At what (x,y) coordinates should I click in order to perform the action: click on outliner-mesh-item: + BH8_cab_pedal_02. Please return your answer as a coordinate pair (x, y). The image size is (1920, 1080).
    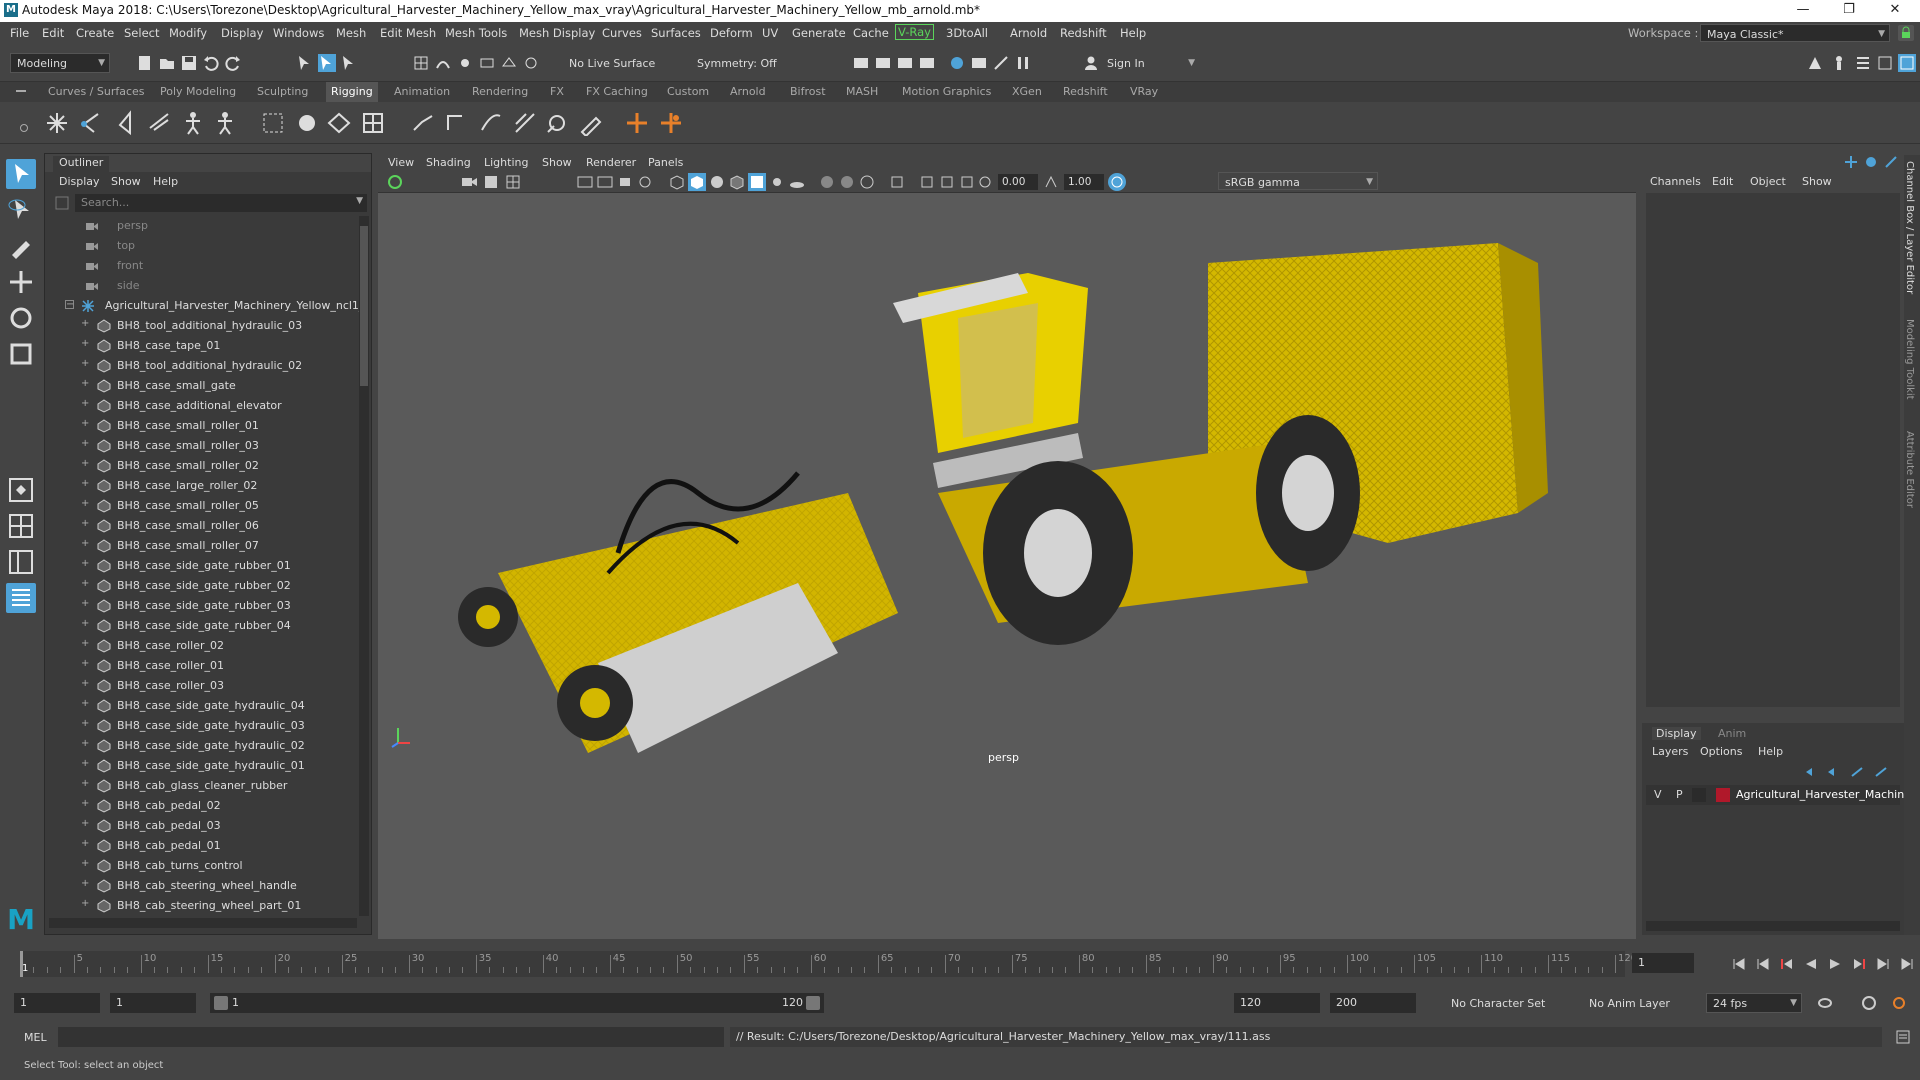
    Looking at the image, I should click on (200, 806).